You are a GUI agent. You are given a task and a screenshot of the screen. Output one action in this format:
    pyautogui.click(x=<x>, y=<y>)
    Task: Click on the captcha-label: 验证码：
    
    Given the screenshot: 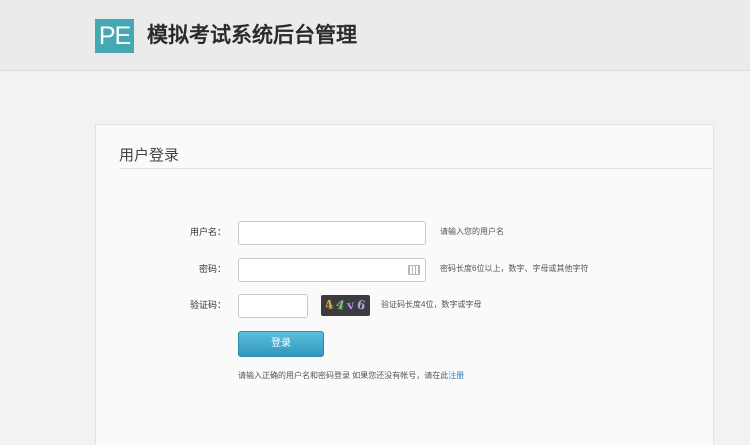 What is the action you would take?
    pyautogui.click(x=207, y=305)
    